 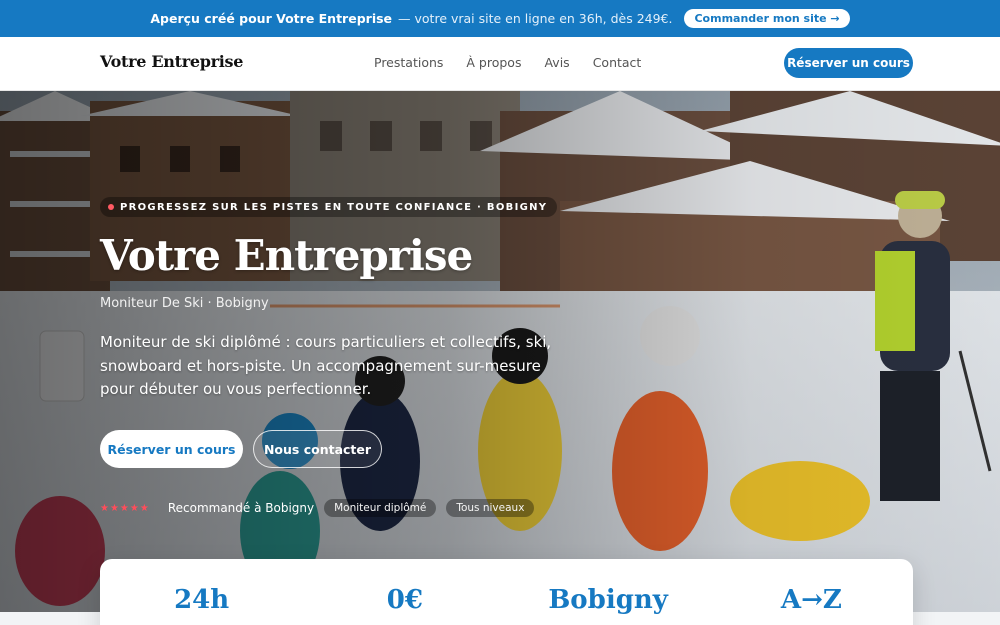 What do you see at coordinates (125, 508) in the screenshot?
I see `star-icon: ★★★★★` at bounding box center [125, 508].